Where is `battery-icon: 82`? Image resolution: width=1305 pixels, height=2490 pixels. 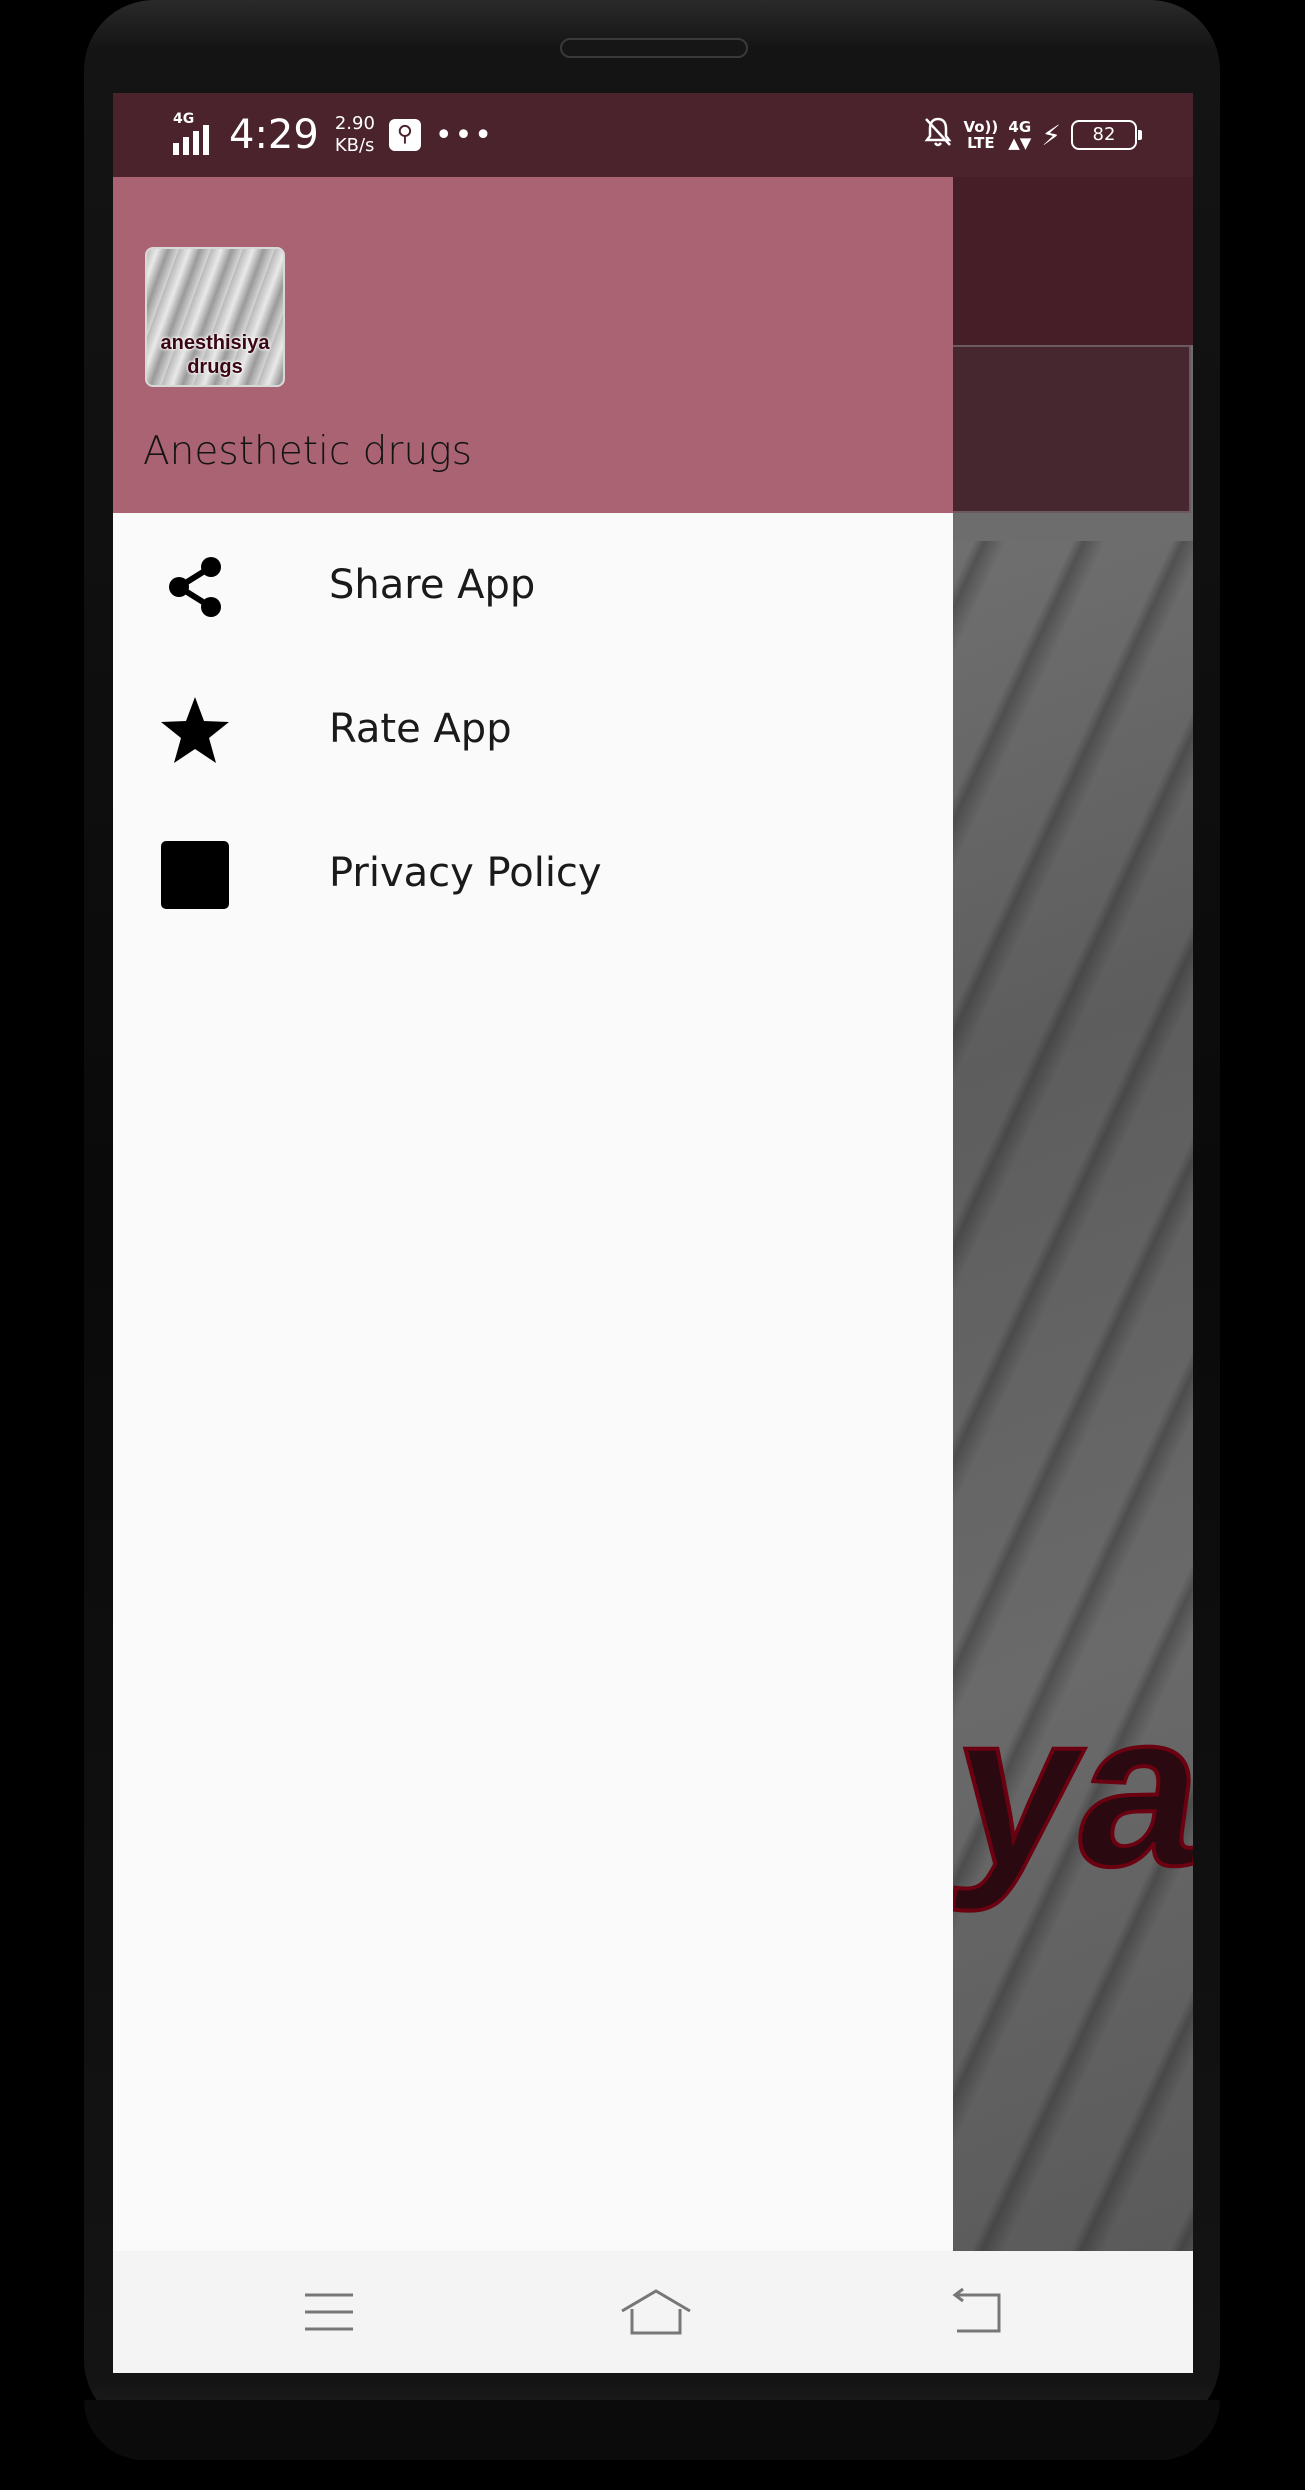 battery-icon: 82 is located at coordinates (1106, 135).